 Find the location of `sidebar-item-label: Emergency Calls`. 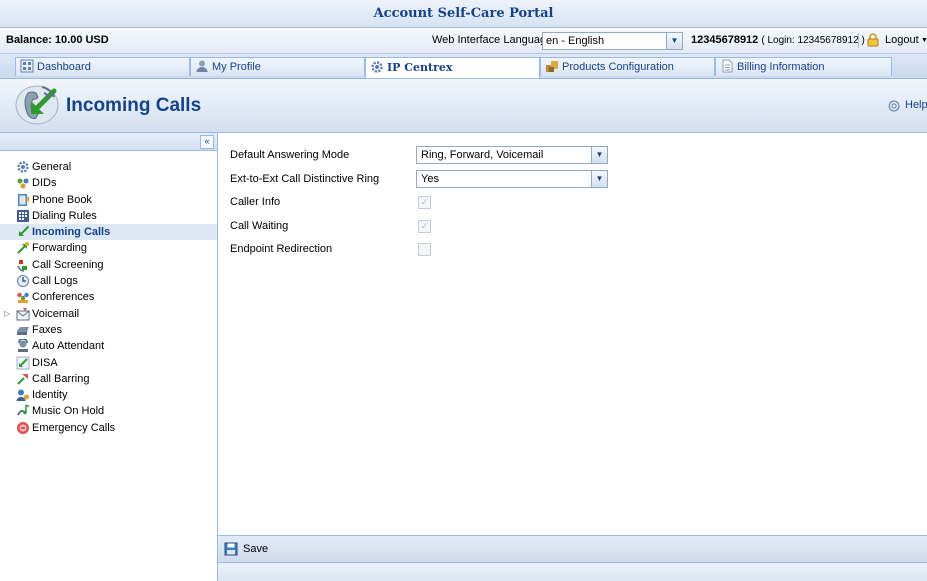

sidebar-item-label: Emergency Calls is located at coordinates (74, 427).